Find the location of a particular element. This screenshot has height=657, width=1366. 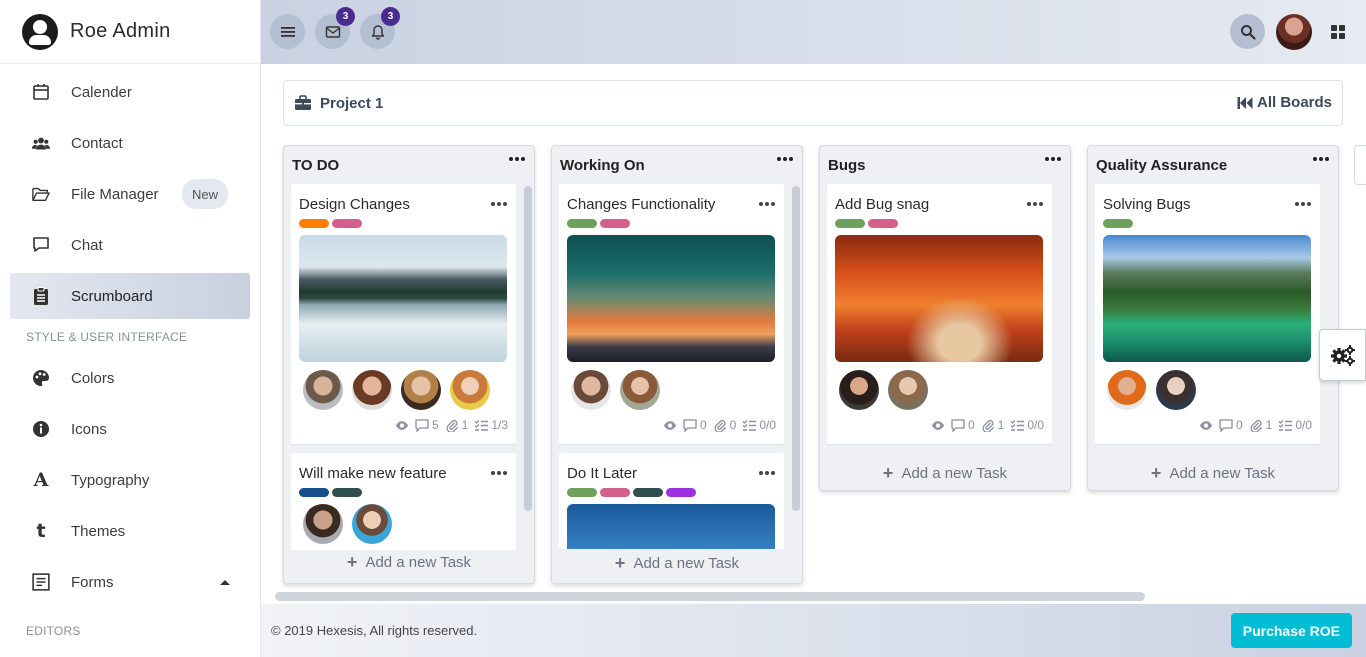

apps-grid-button is located at coordinates (1337, 31).